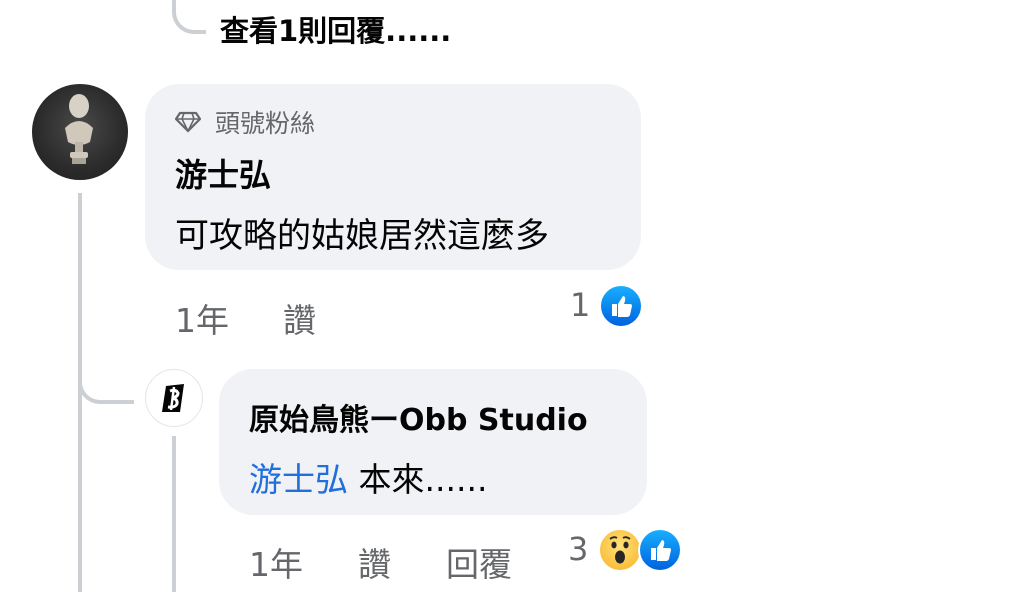 Image resolution: width=1024 pixels, height=592 pixels. What do you see at coordinates (188, 122) in the screenshot?
I see `diamond-icon` at bounding box center [188, 122].